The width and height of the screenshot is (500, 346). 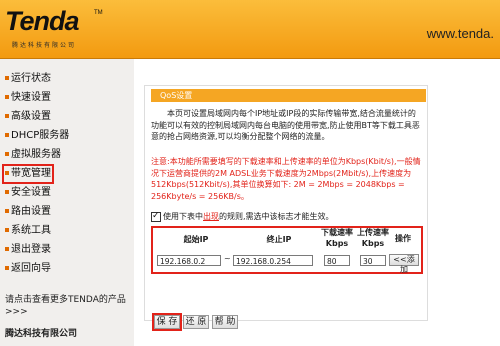 I want to click on tenda-logo: Tenda TM 腾达科技有限公司, so click(x=56, y=27).